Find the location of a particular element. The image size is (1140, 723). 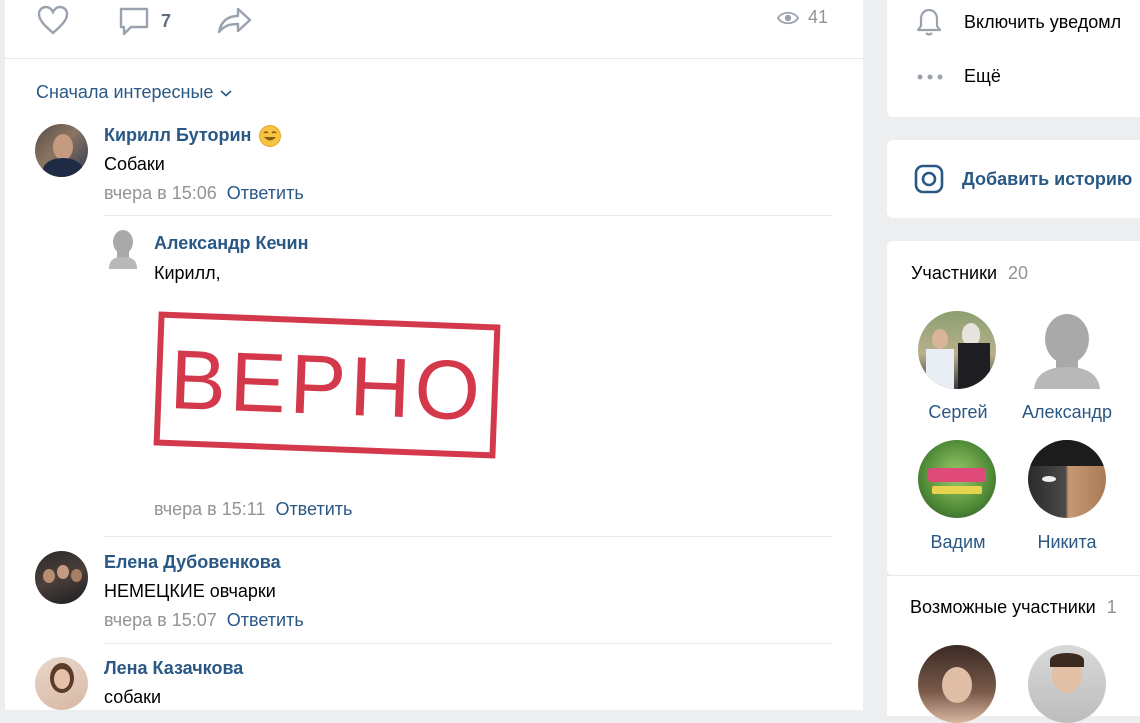

comment-text: Собаки is located at coordinates (134, 164).